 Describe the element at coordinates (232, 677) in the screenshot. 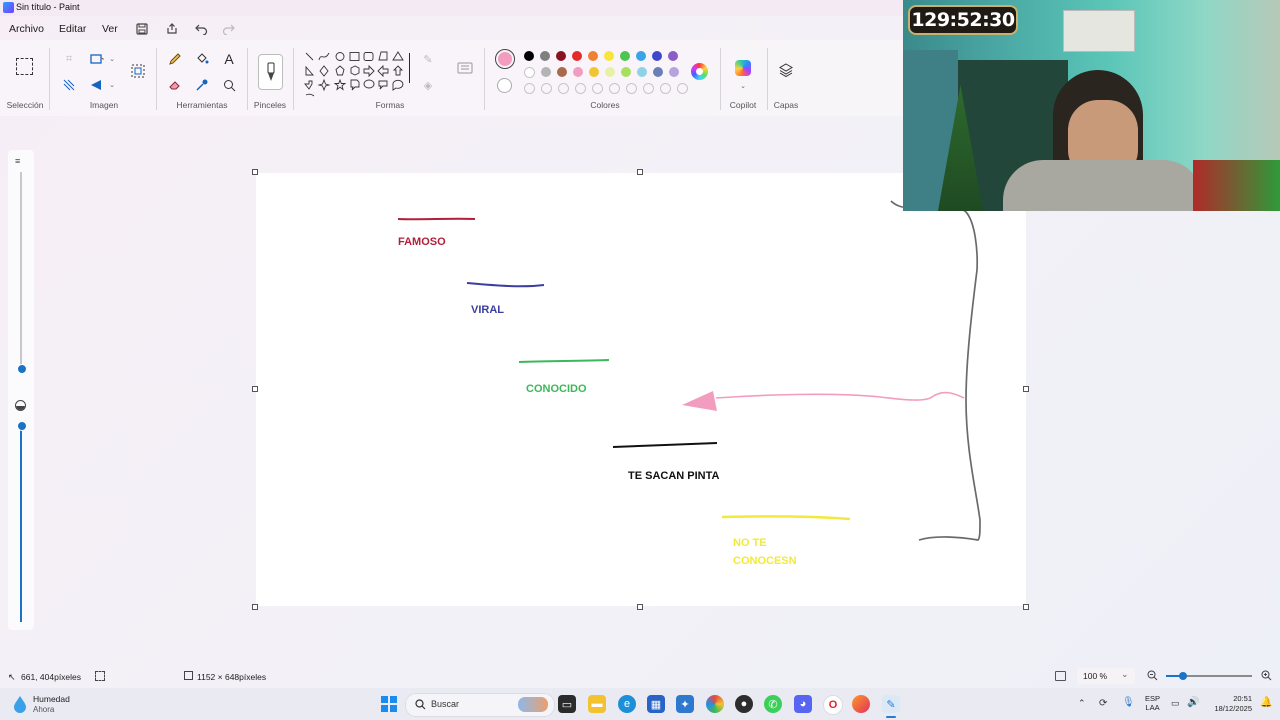

I see `canvas-size: 1152 × 648píxeles` at that location.